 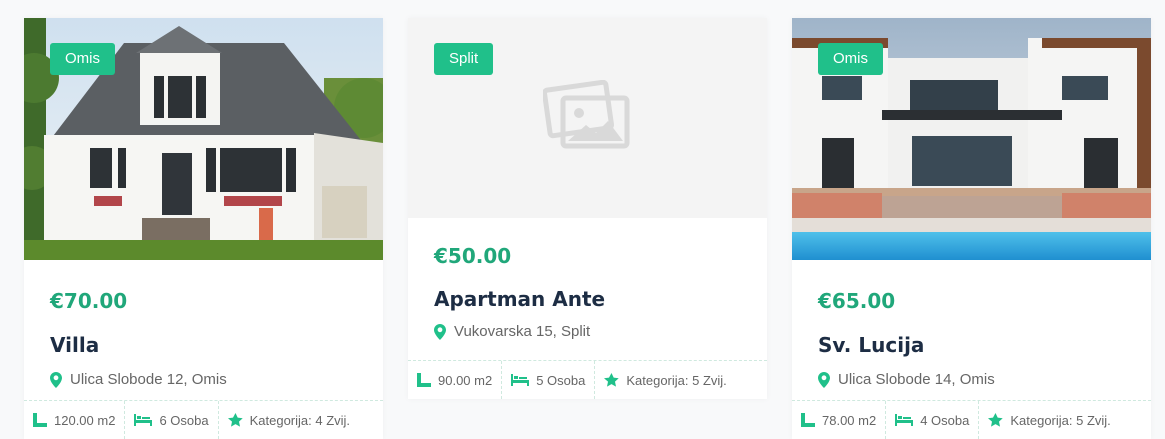 What do you see at coordinates (586, 114) in the screenshot?
I see `image-placeholder-icon` at bounding box center [586, 114].